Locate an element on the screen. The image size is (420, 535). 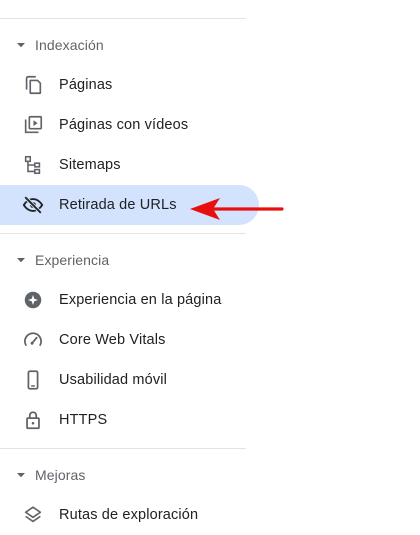
nav-item-label: Usabilidad móvil is located at coordinates (113, 380).